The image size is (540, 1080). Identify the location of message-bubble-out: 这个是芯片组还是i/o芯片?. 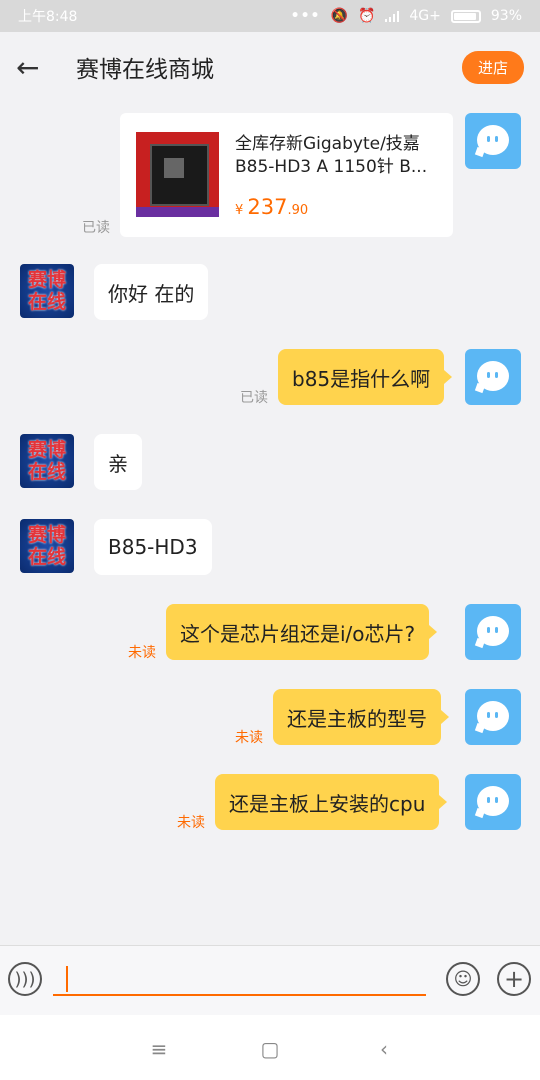
(302, 632).